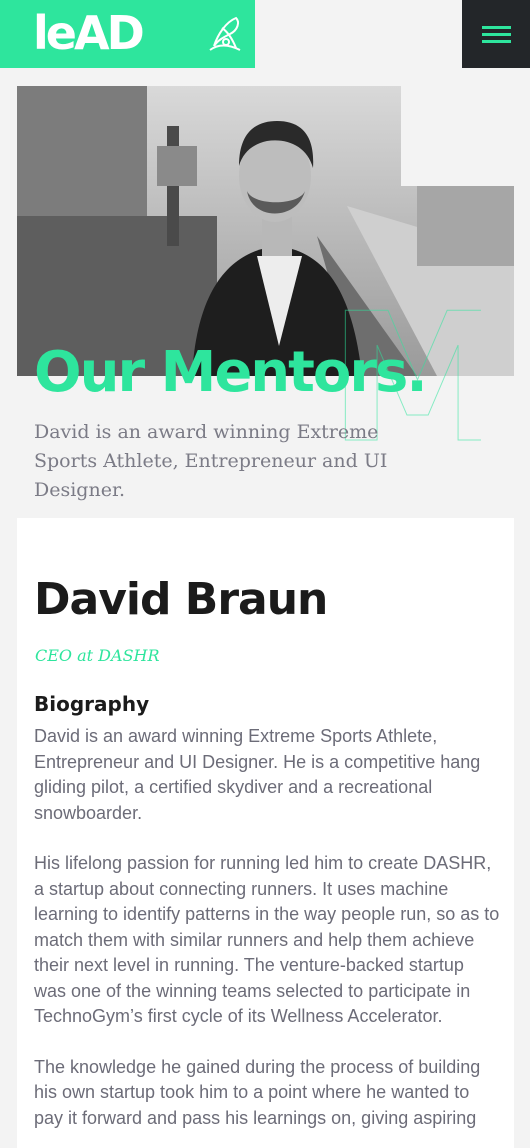 The width and height of the screenshot is (530, 1148). What do you see at coordinates (496, 41) in the screenshot?
I see `hamburger-icon-bottom` at bounding box center [496, 41].